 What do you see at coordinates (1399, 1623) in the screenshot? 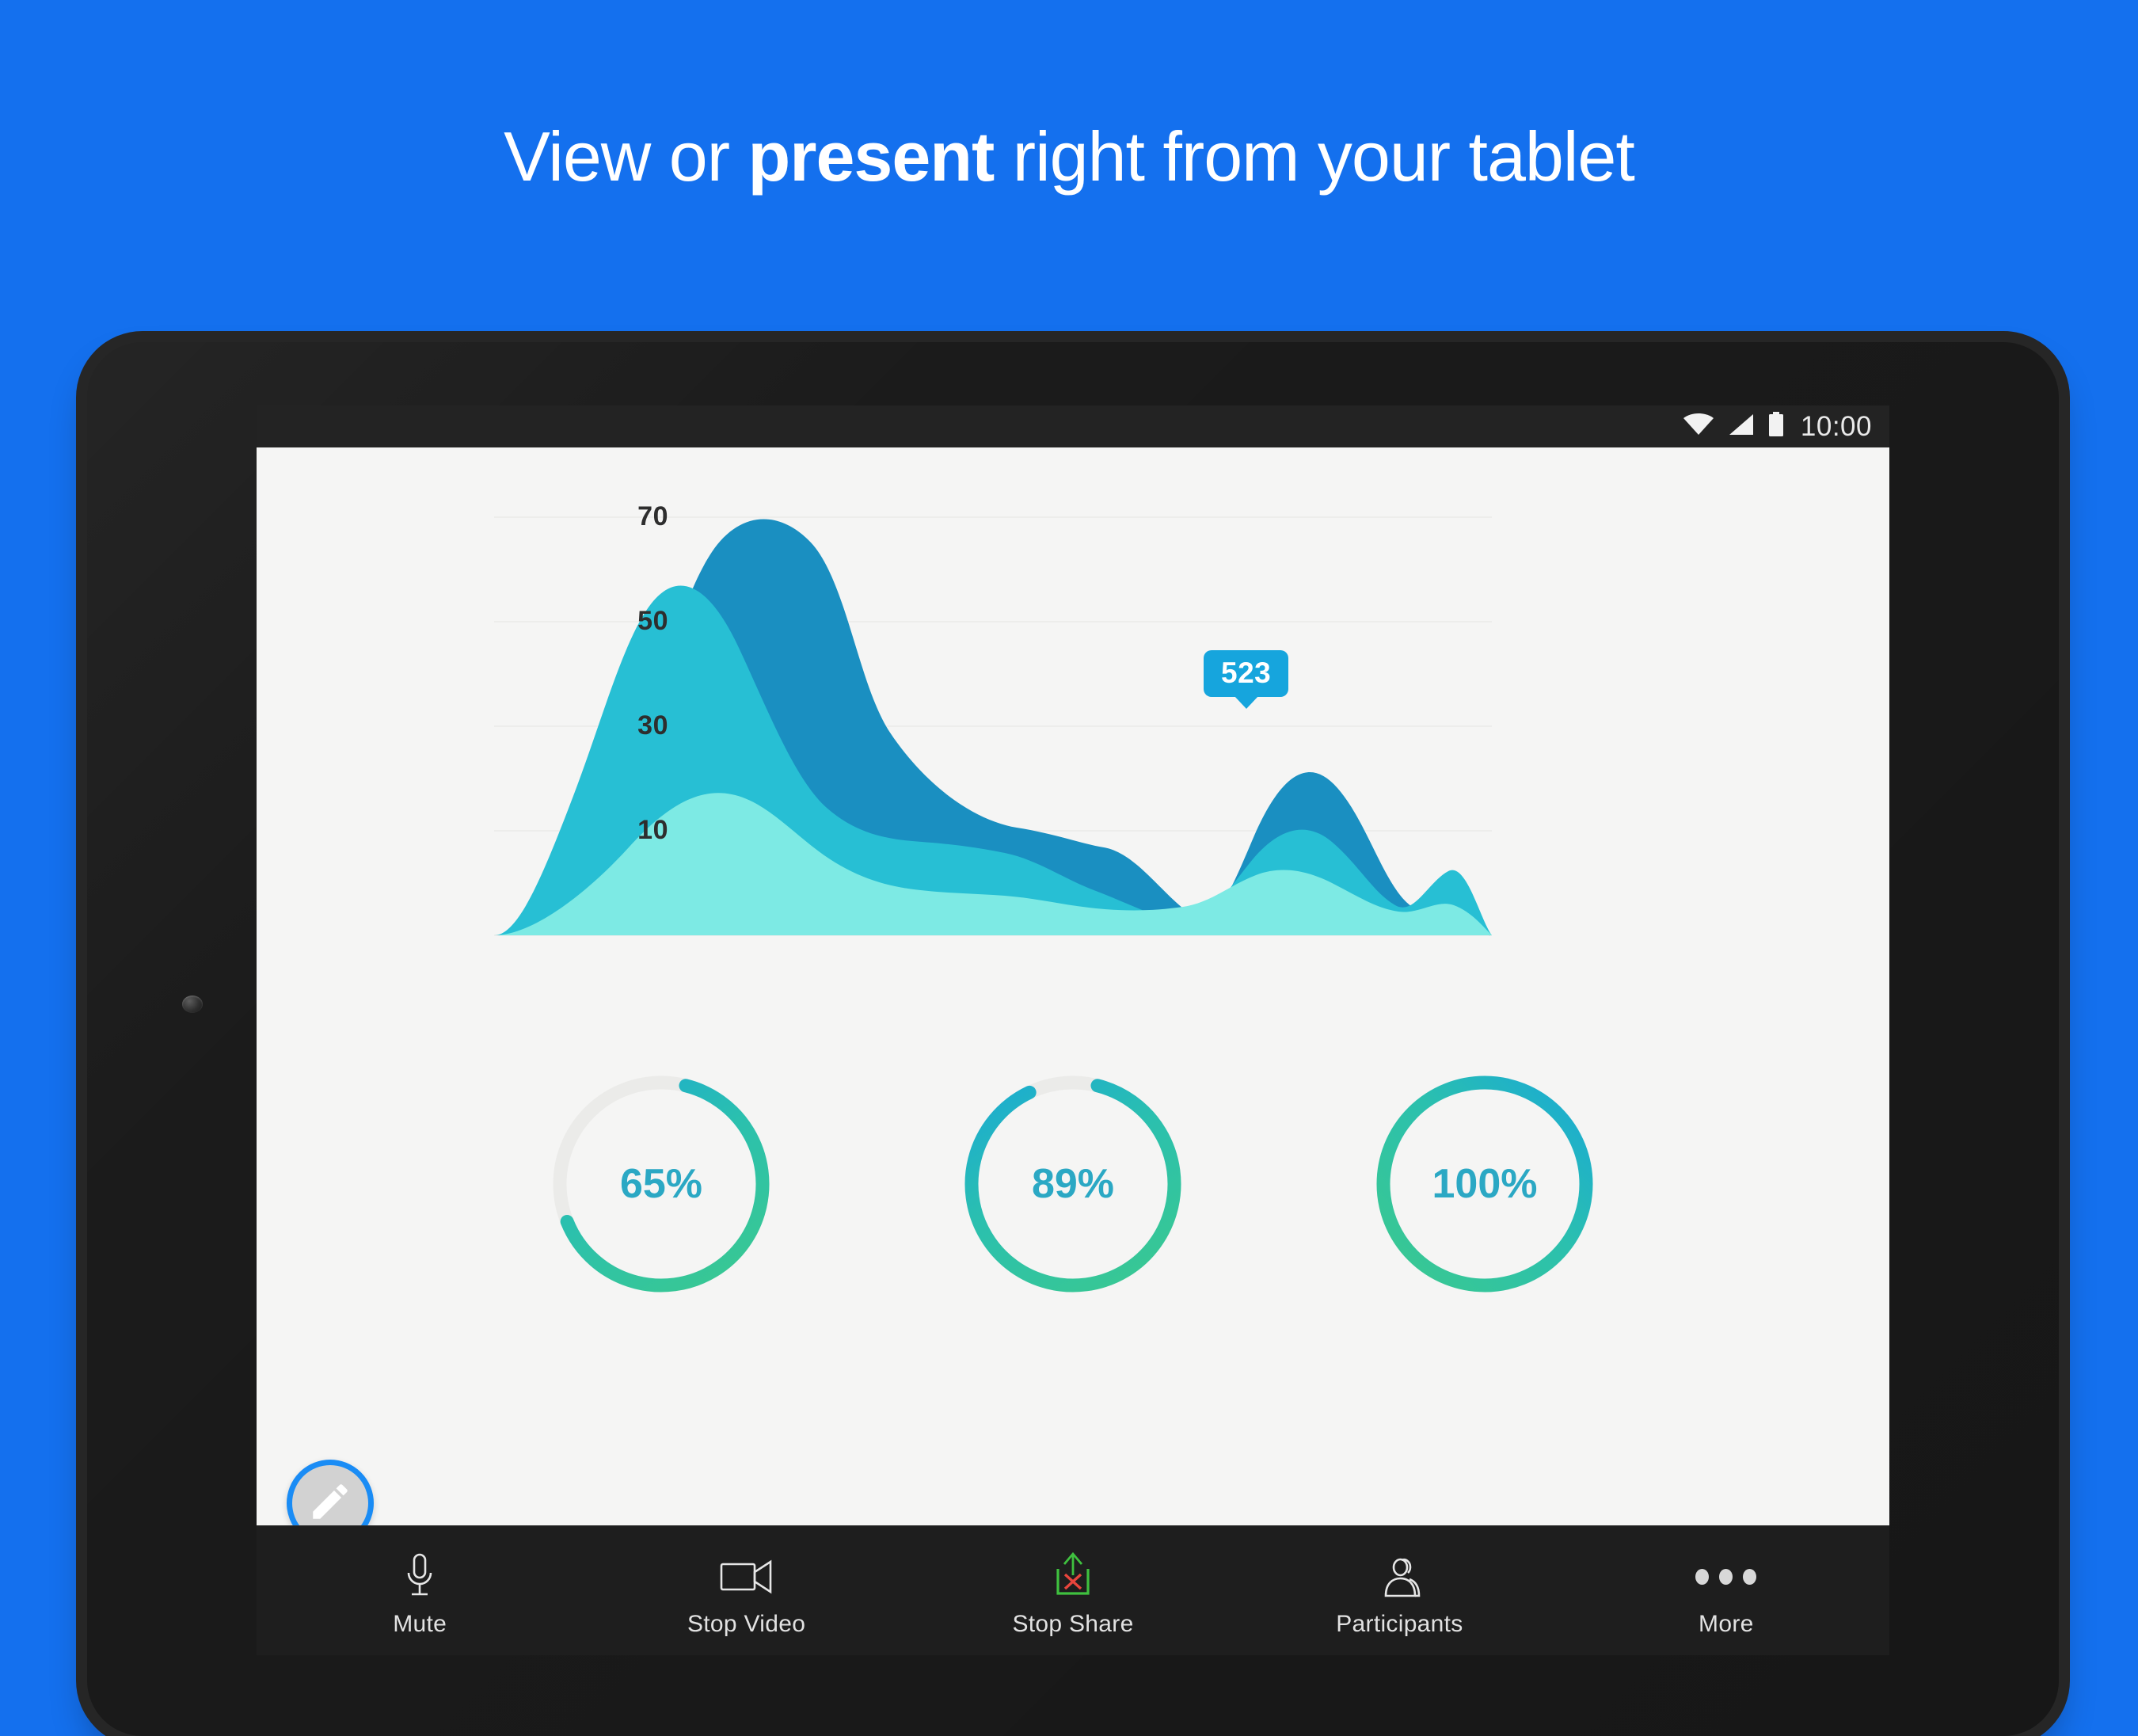
I see `toolbar-label: Participants` at bounding box center [1399, 1623].